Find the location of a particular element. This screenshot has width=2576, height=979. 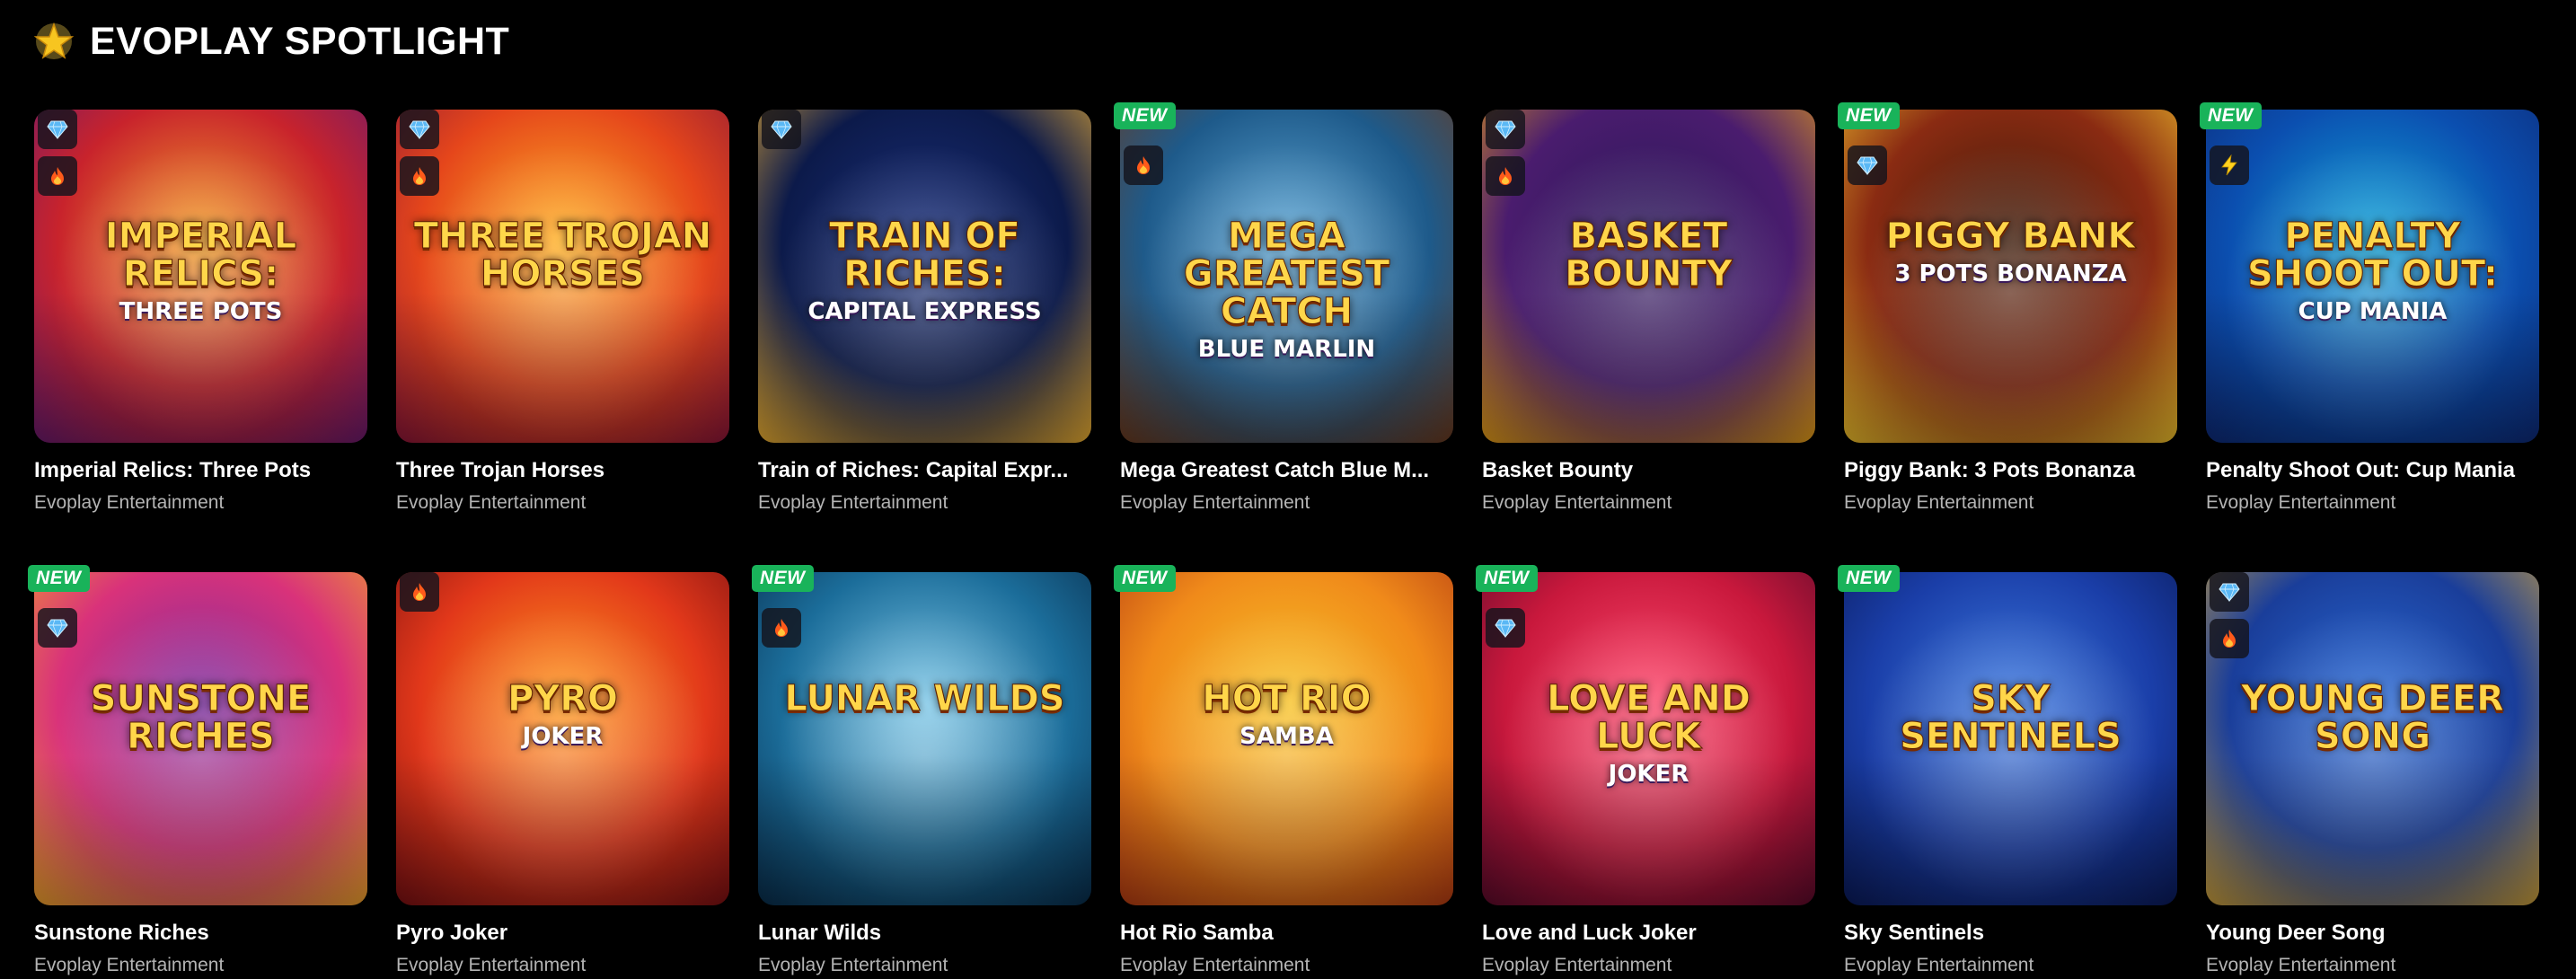

art-main-text: Lunar Wilds is located at coordinates (924, 698).